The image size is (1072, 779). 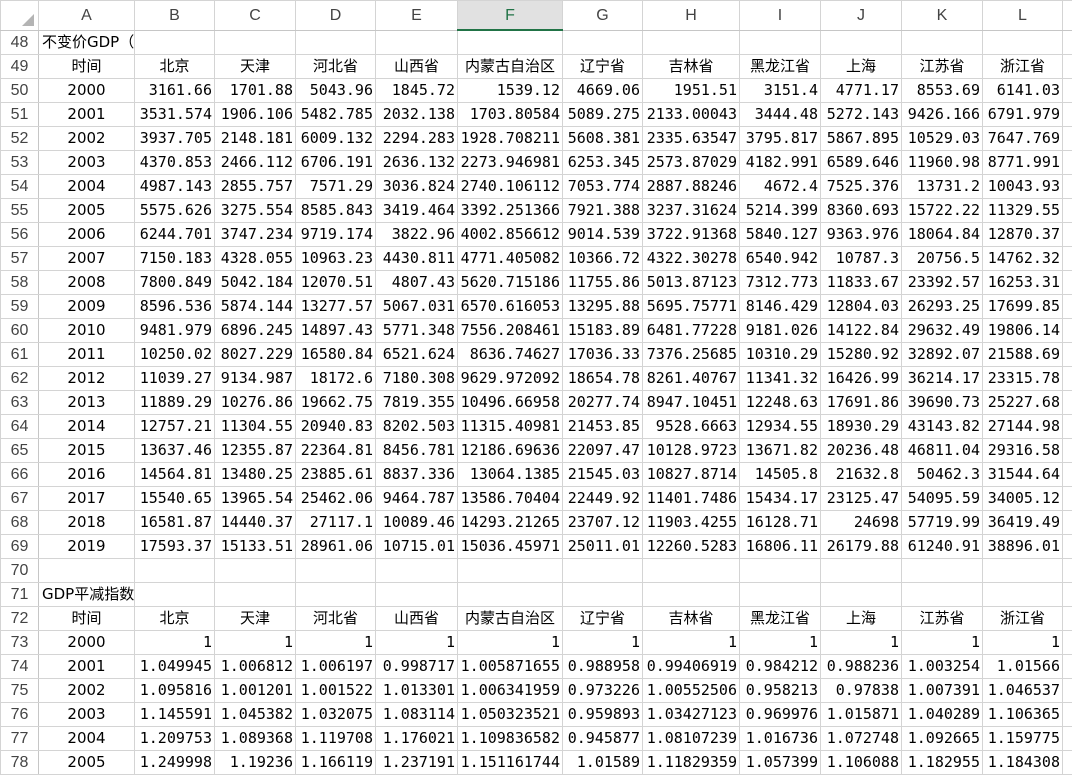 I want to click on value-cell: 15280.92, so click(x=861, y=354).